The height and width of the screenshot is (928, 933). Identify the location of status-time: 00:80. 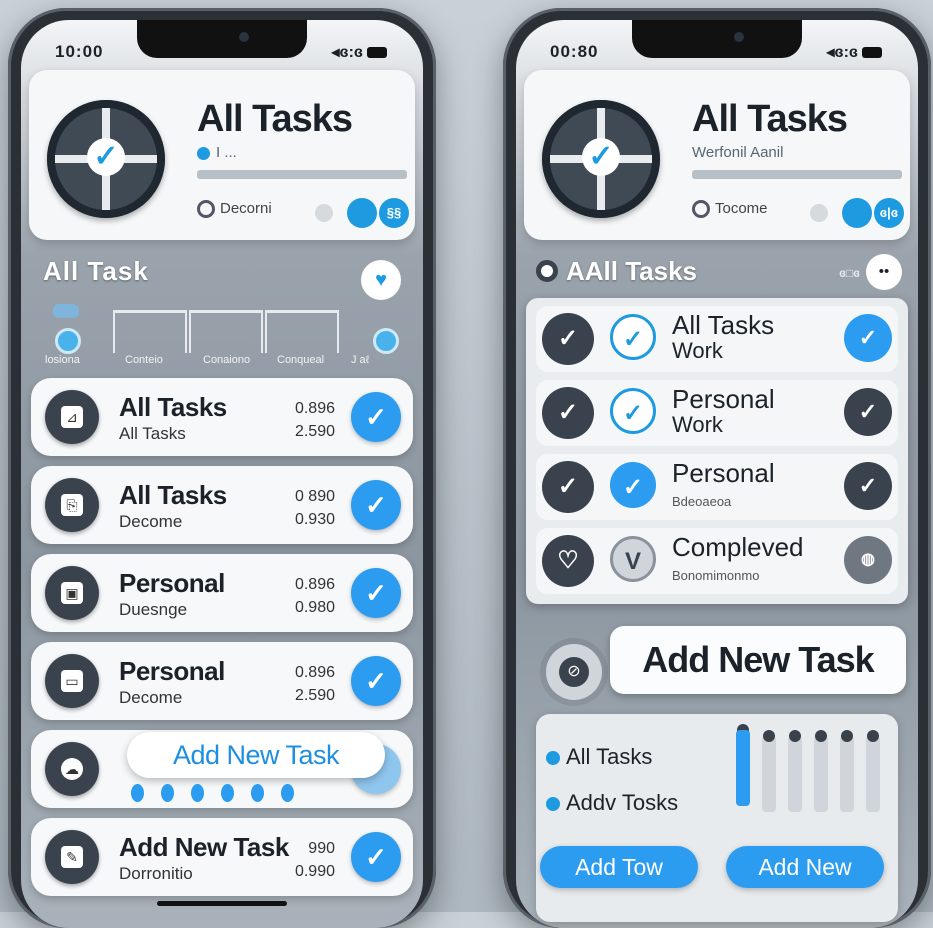
(574, 51).